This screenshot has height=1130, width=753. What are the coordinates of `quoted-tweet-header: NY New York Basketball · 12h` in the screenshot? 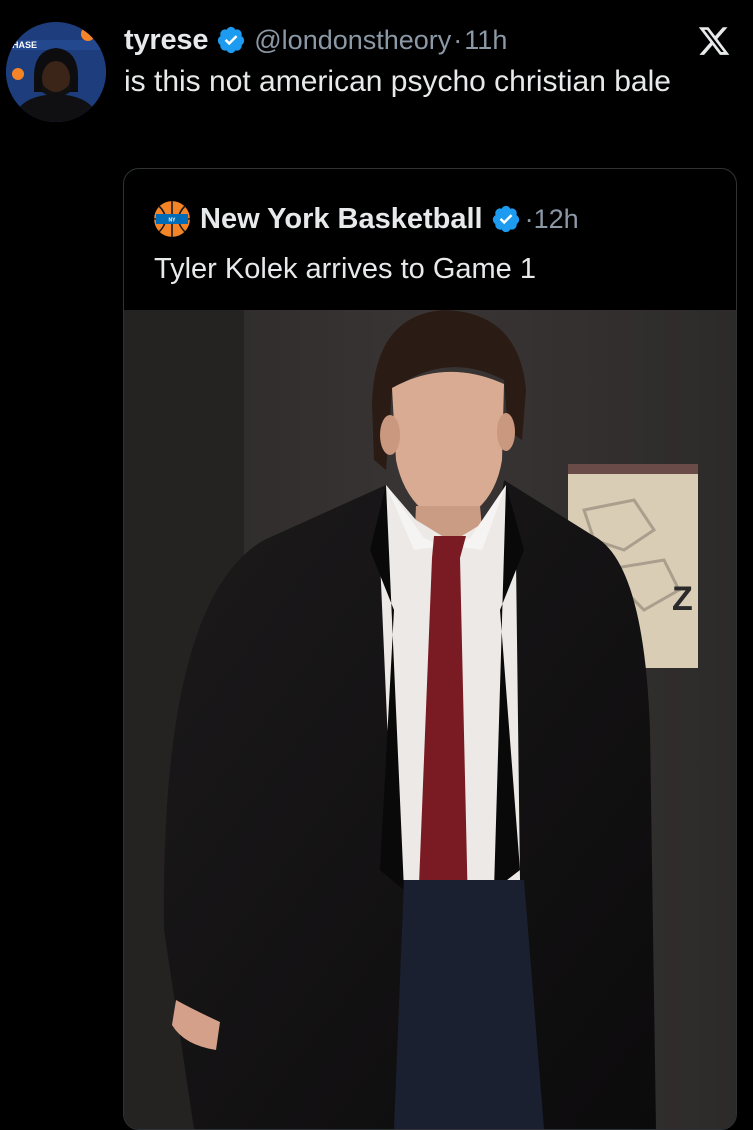 It's located at (366, 219).